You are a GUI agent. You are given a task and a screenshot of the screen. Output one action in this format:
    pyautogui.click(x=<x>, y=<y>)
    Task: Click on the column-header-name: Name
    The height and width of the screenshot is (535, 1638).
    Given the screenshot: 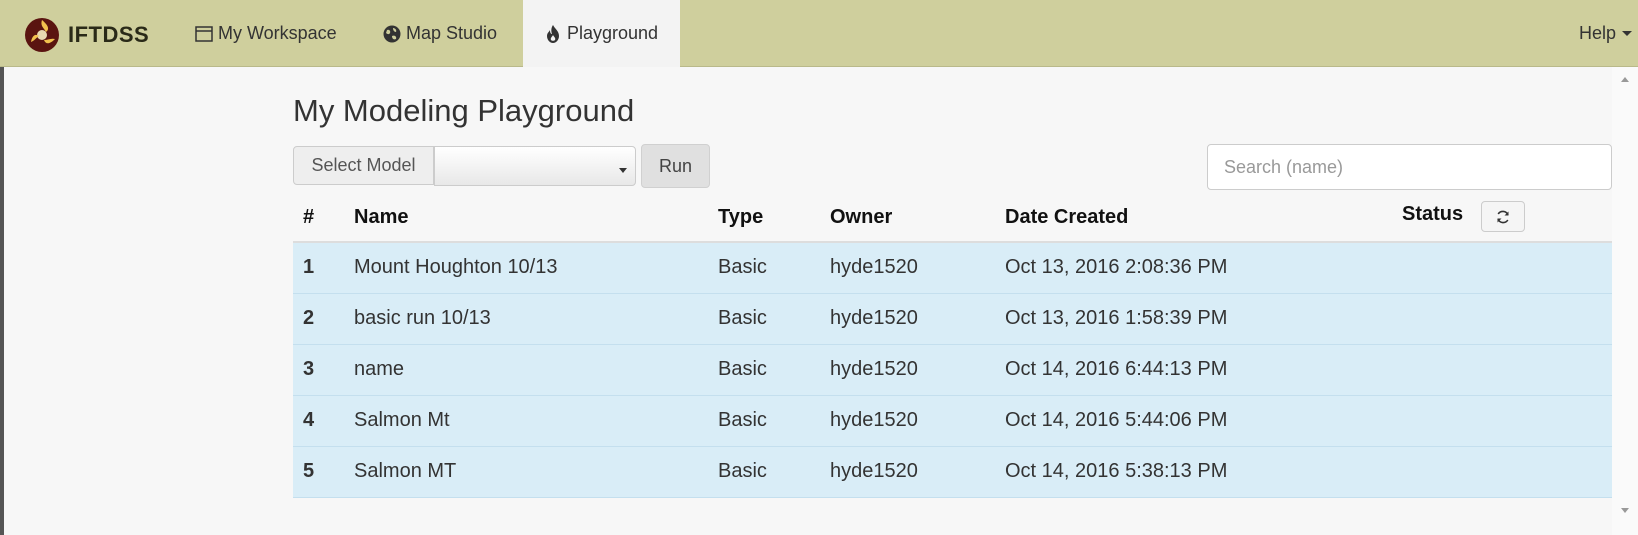 What is the action you would take?
    pyautogui.click(x=381, y=217)
    